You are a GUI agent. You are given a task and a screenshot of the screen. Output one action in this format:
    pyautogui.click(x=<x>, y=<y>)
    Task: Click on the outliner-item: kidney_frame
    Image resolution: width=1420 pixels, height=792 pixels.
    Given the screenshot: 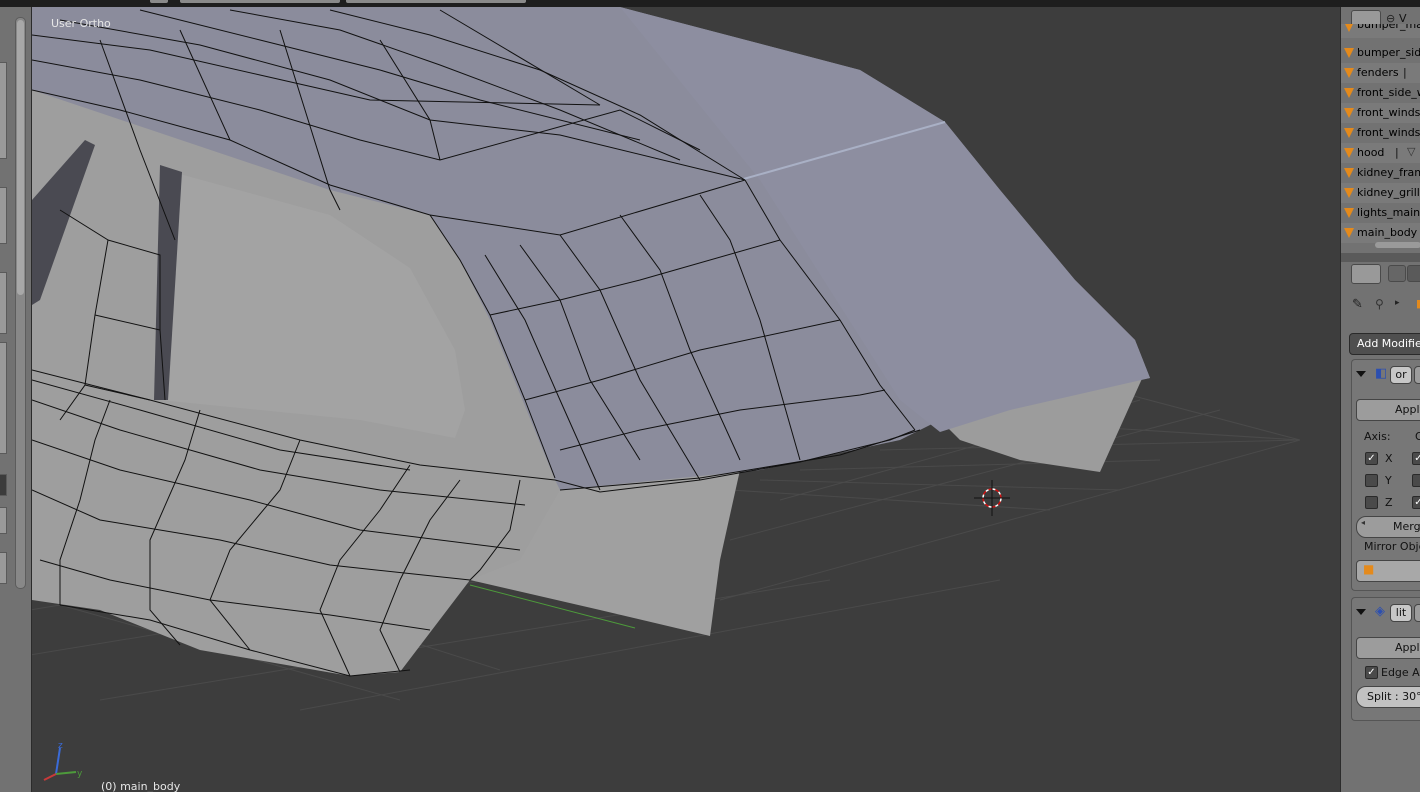 What is the action you would take?
    pyautogui.click(x=1380, y=173)
    